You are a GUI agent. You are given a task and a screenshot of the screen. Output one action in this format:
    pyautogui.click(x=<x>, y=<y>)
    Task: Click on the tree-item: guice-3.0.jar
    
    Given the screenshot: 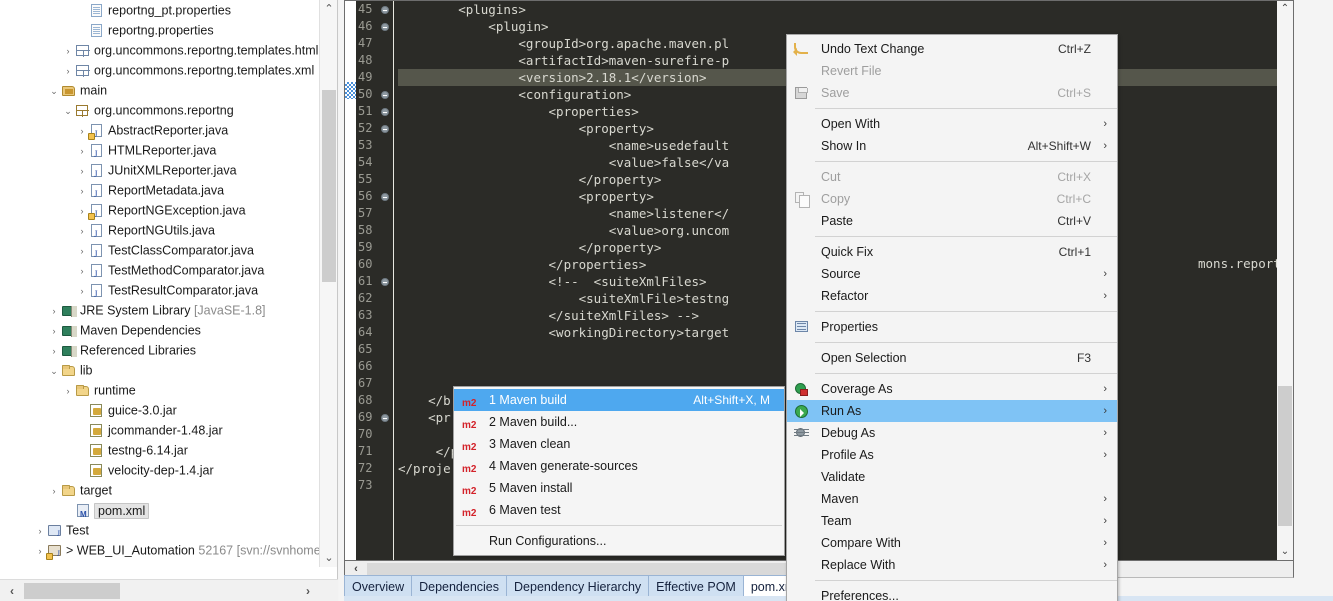 What is the action you would take?
    pyautogui.click(x=160, y=410)
    